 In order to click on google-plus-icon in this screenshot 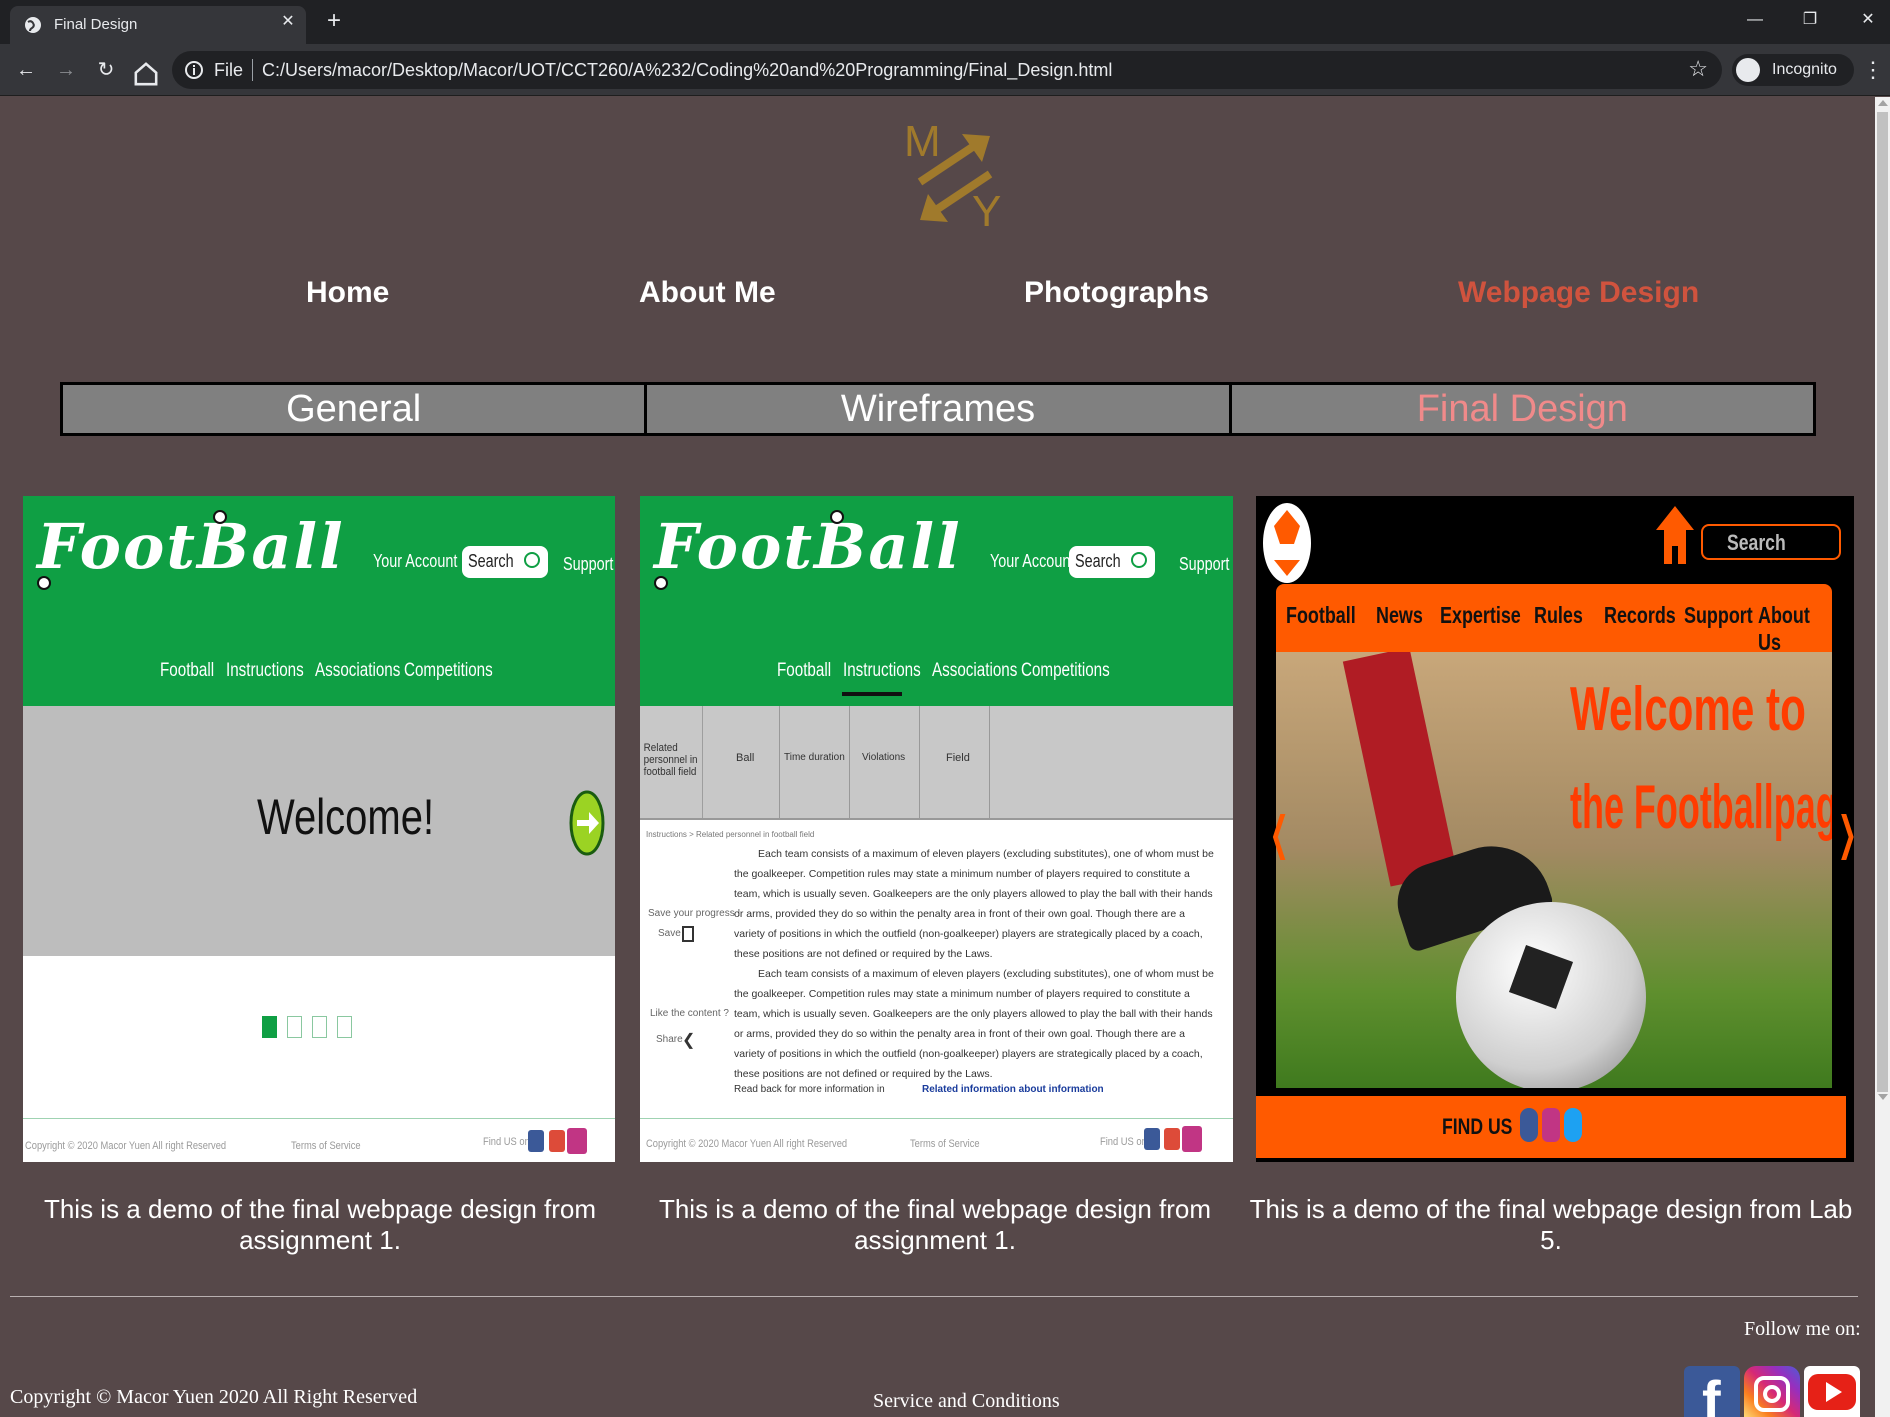, I will do `click(1172, 1139)`.